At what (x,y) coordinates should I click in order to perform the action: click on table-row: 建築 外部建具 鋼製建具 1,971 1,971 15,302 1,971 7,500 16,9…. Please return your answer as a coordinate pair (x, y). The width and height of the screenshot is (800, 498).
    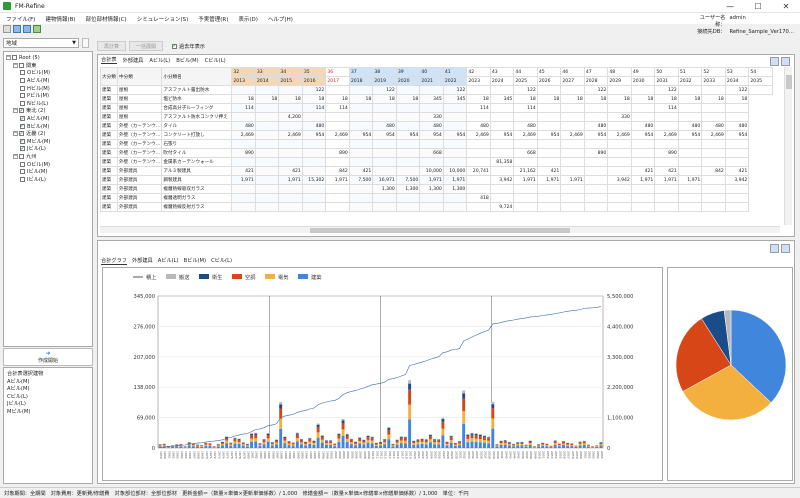
    Looking at the image, I should click on (436, 180).